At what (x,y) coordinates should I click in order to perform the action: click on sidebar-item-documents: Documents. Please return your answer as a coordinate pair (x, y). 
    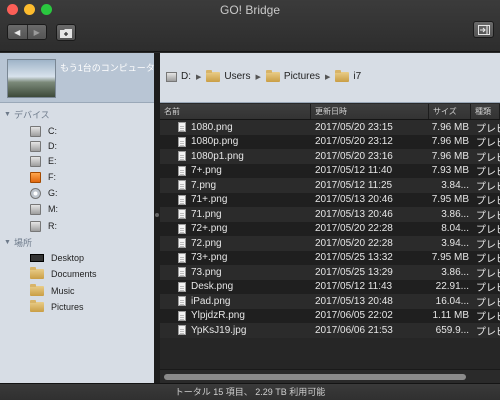
    Looking at the image, I should click on (63, 274).